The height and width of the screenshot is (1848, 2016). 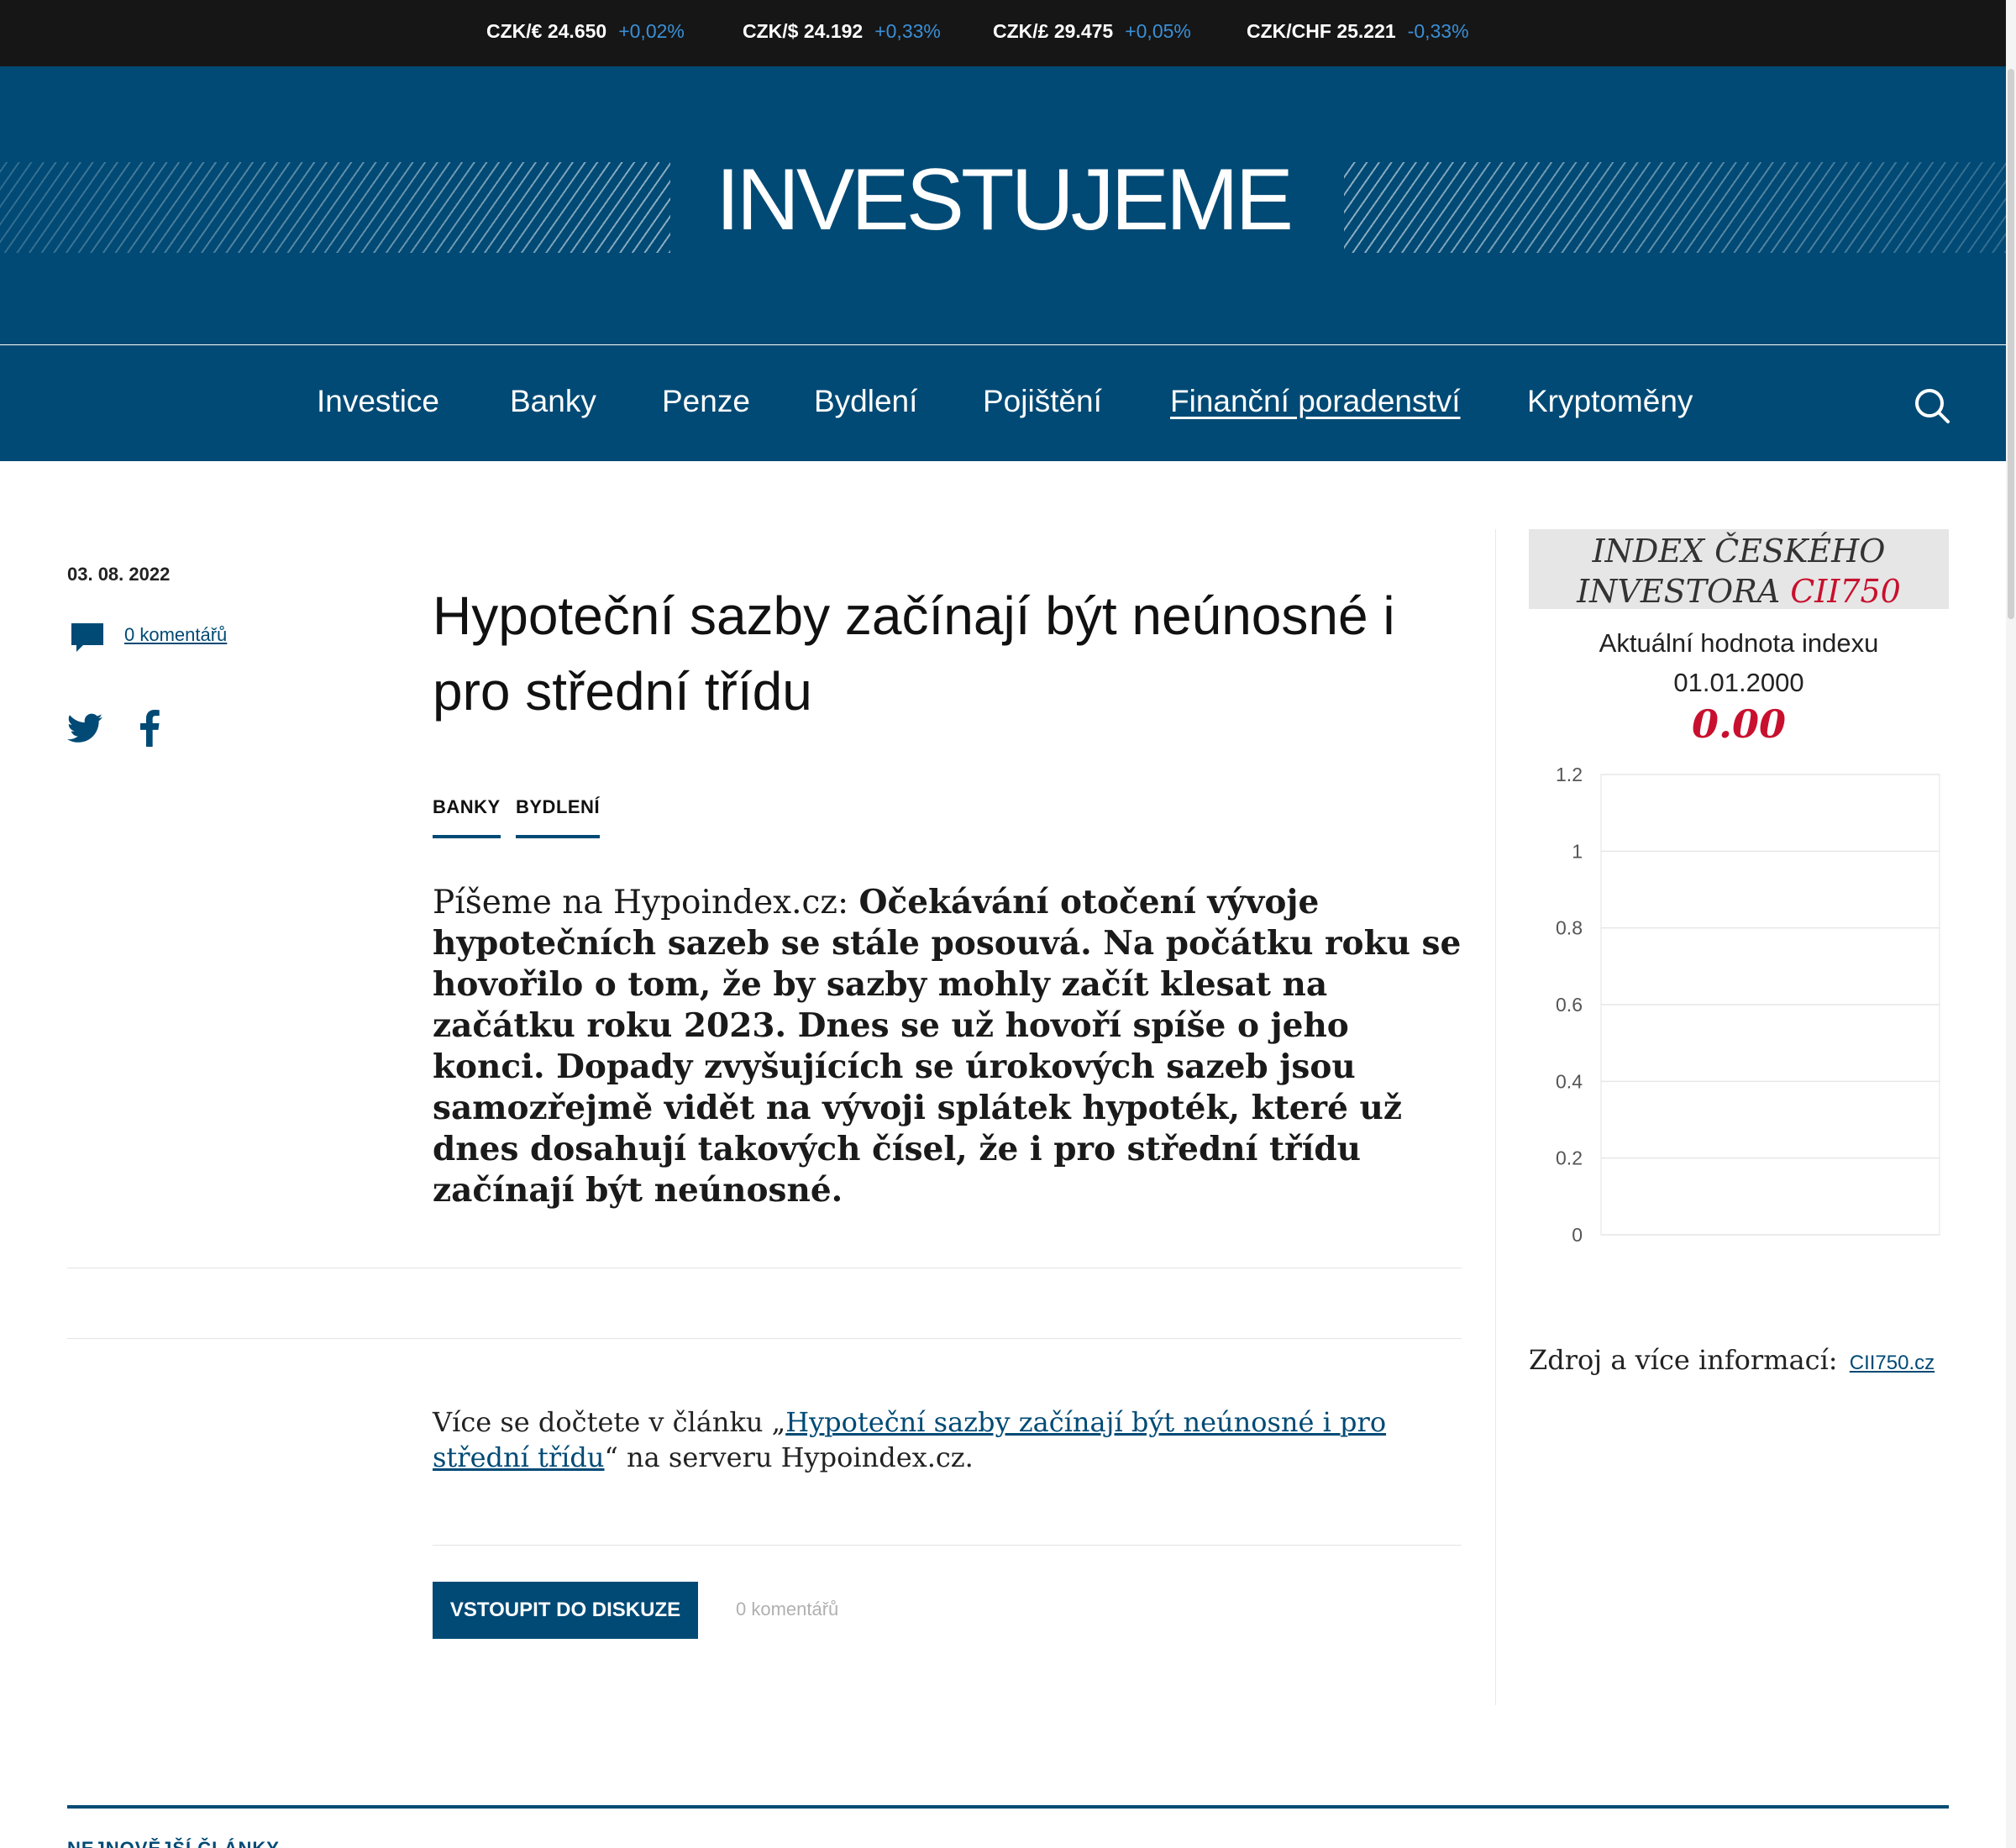 What do you see at coordinates (1748, 1003) in the screenshot?
I see `index-chart: 1.2 1 0.8 0.6 0.4 0.2 0` at bounding box center [1748, 1003].